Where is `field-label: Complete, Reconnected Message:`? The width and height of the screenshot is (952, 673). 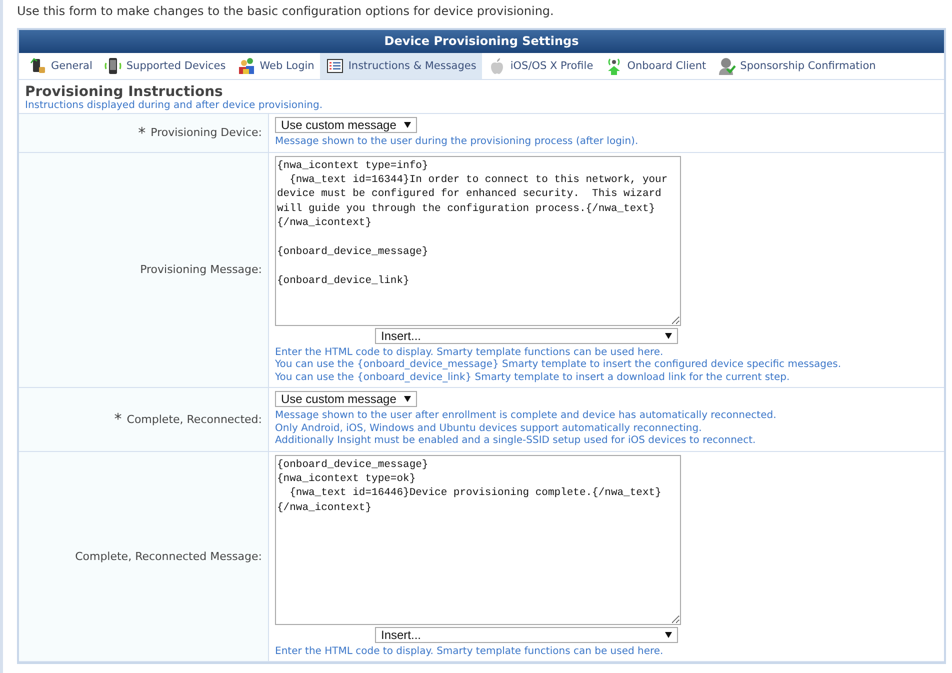
field-label: Complete, Reconnected Message: is located at coordinates (168, 556).